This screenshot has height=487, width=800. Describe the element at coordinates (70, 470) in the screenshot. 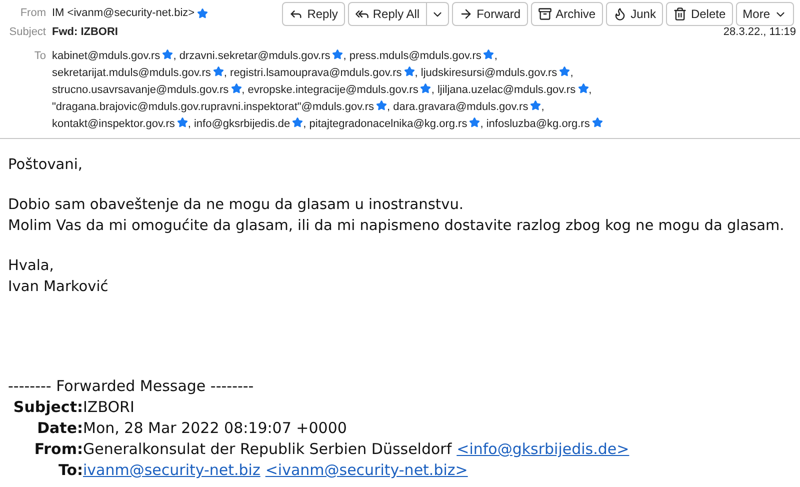

I see `field-label: To:` at that location.